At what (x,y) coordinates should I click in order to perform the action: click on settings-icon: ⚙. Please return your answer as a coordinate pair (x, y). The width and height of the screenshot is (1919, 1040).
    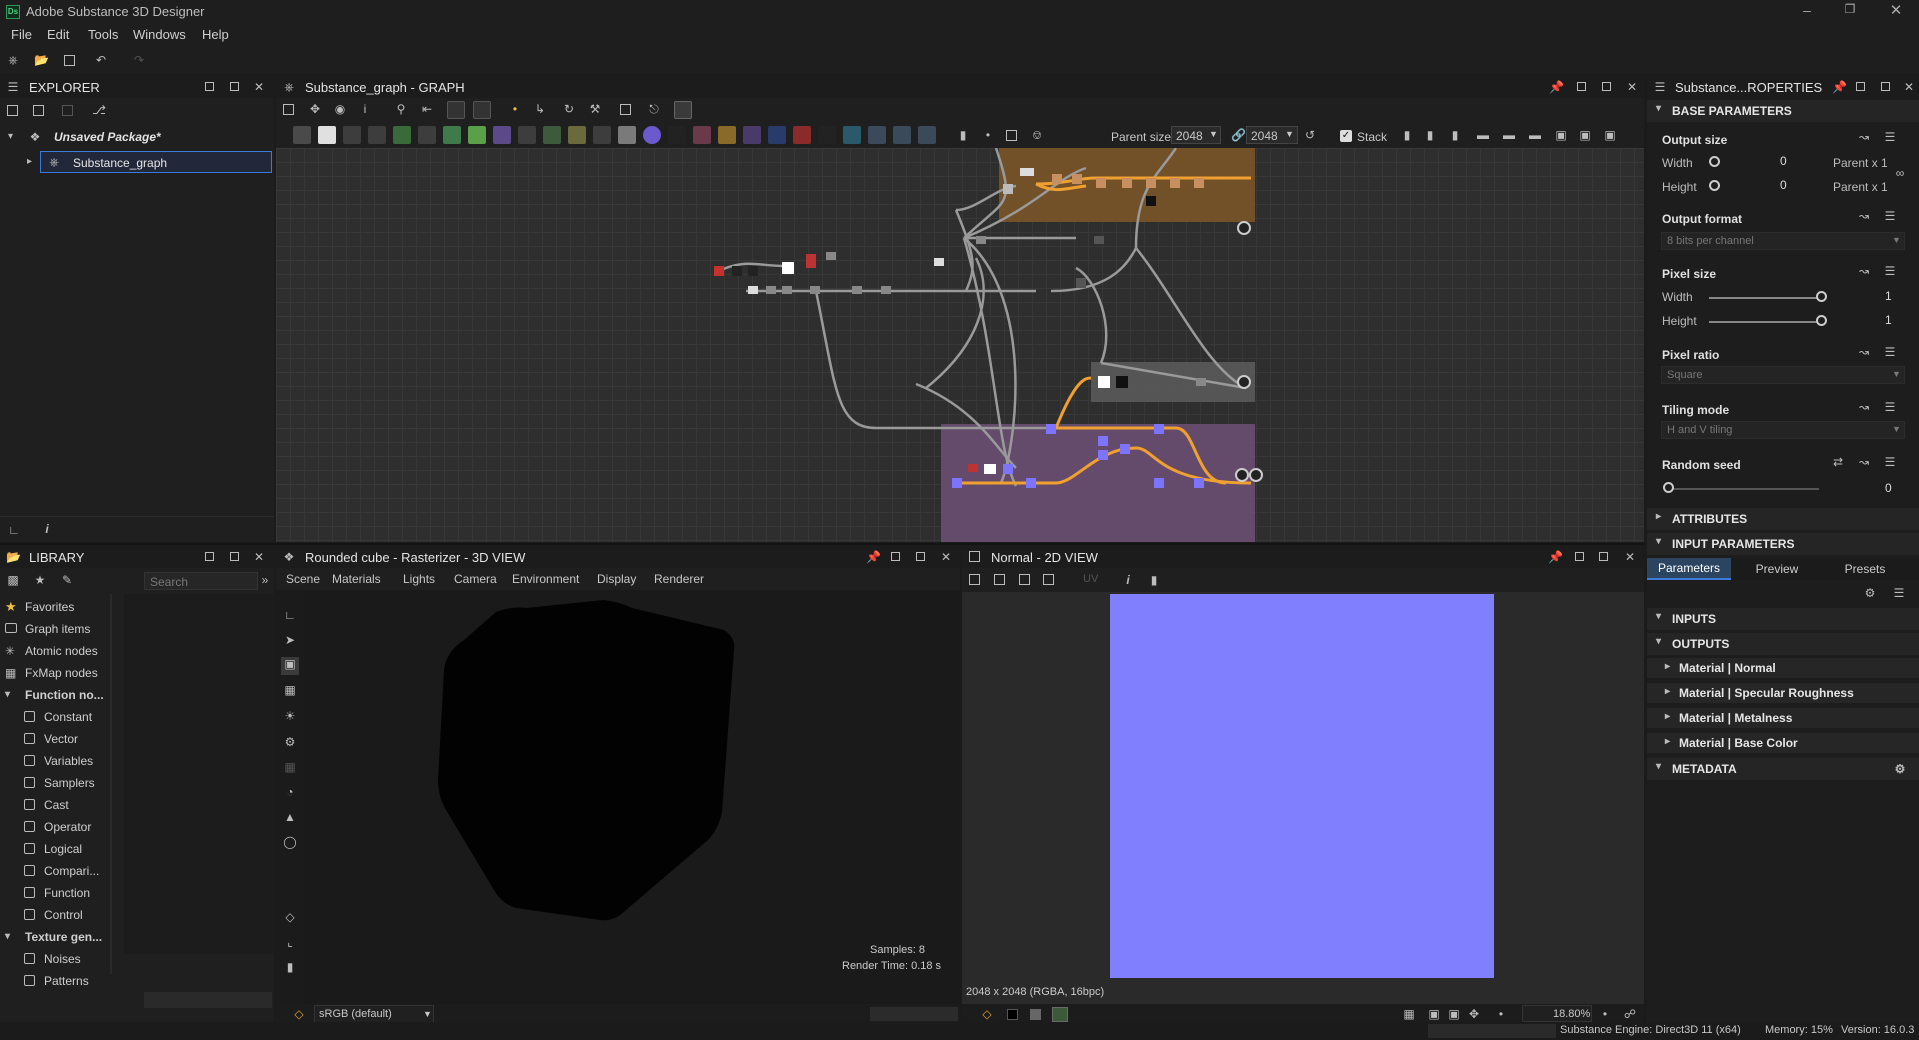
    Looking at the image, I should click on (1870, 593).